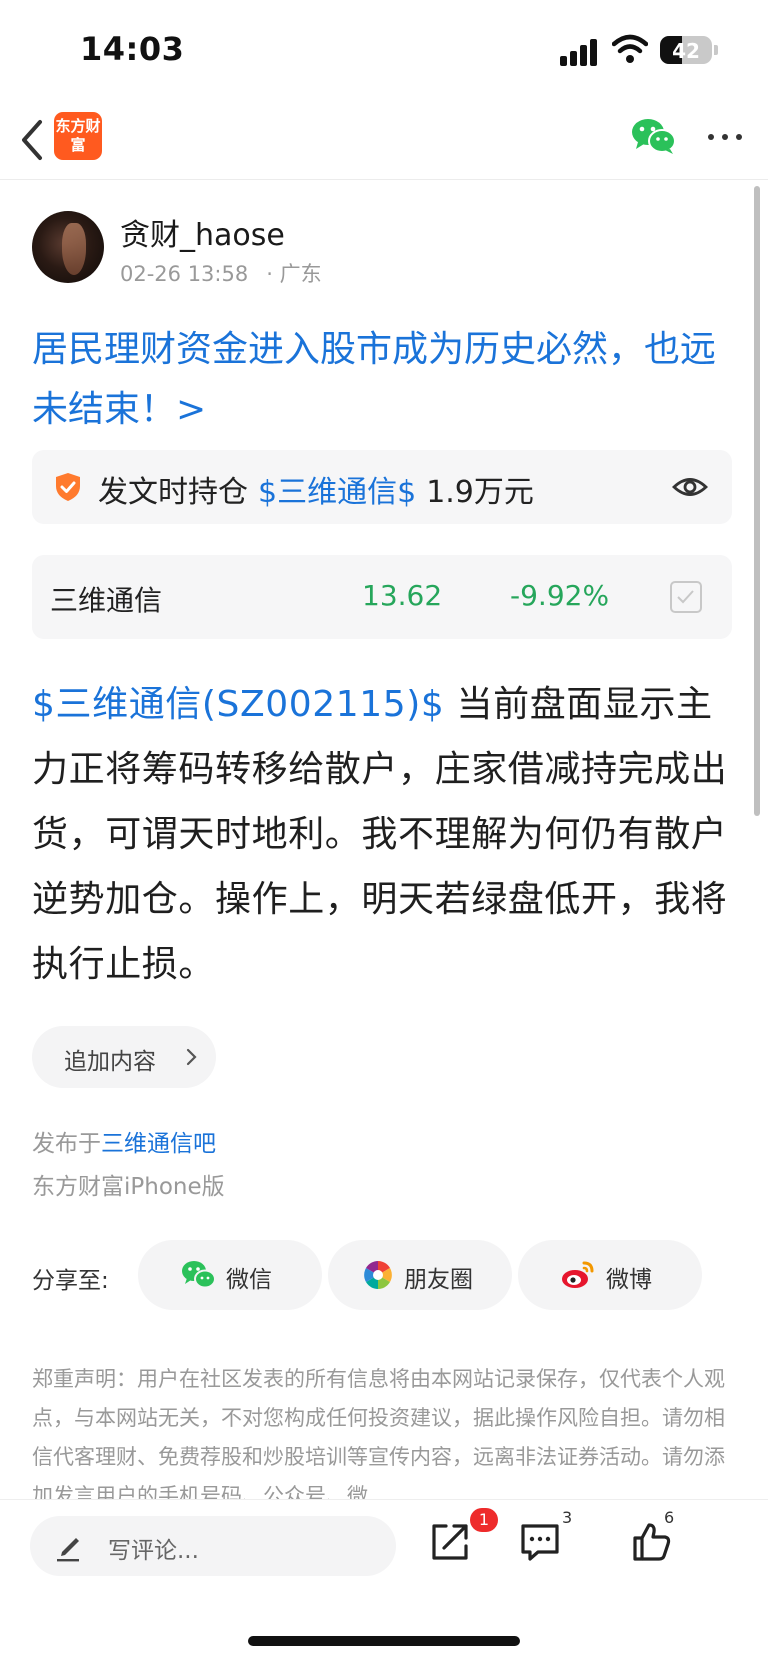 The image size is (768, 1663). Describe the element at coordinates (669, 1517) in the screenshot. I see `like-count: 6` at that location.